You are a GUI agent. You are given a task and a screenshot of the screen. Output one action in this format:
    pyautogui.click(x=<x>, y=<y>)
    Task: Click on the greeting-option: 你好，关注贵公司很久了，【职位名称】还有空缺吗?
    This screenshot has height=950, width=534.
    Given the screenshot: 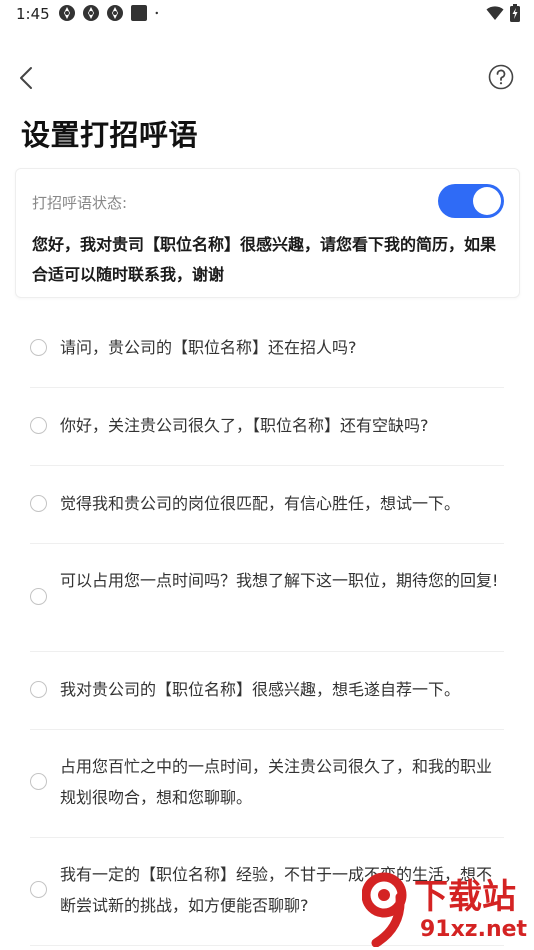 What is the action you would take?
    pyautogui.click(x=267, y=426)
    